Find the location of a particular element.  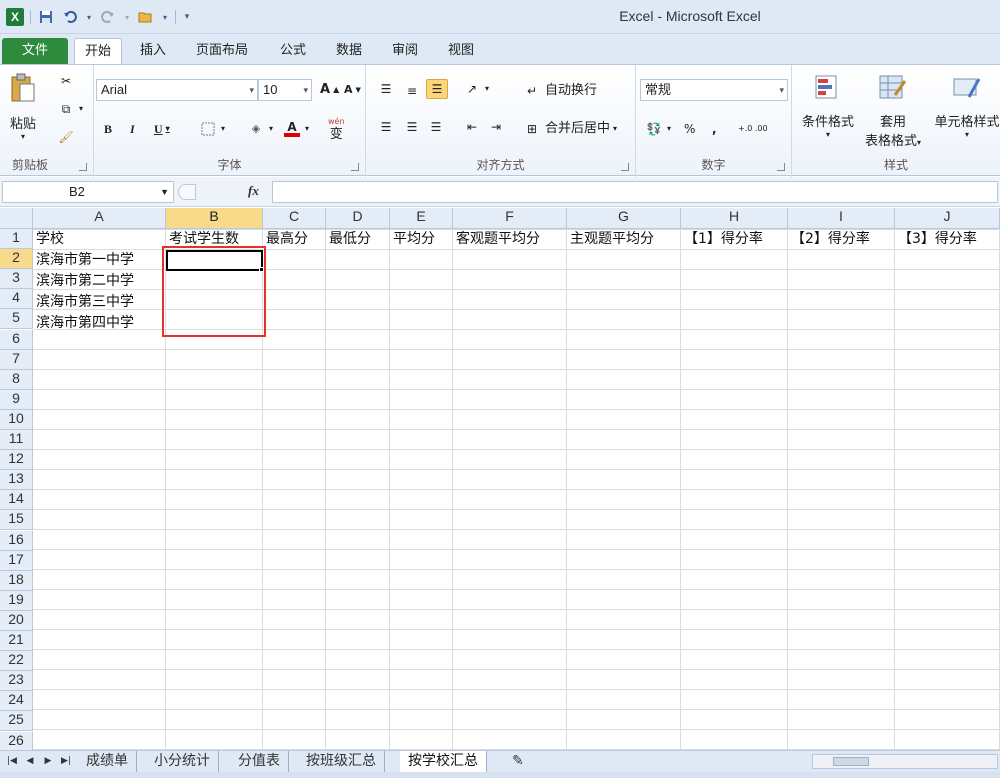

align-top-button: ☰ is located at coordinates (386, 89).